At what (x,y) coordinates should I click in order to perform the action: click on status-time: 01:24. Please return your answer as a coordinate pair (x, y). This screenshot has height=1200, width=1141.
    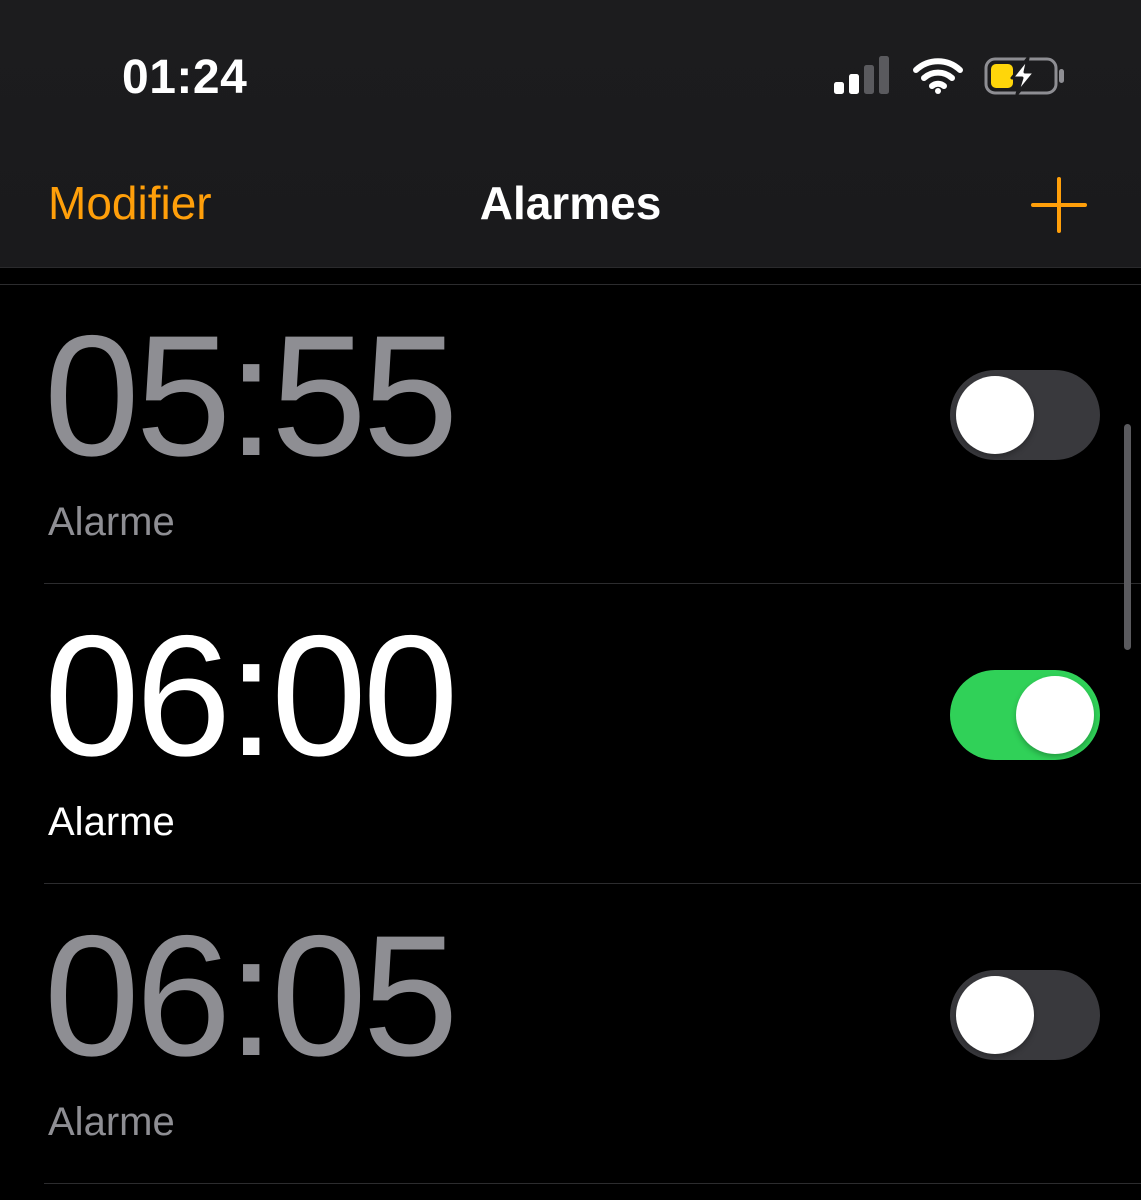
    Looking at the image, I should click on (185, 77).